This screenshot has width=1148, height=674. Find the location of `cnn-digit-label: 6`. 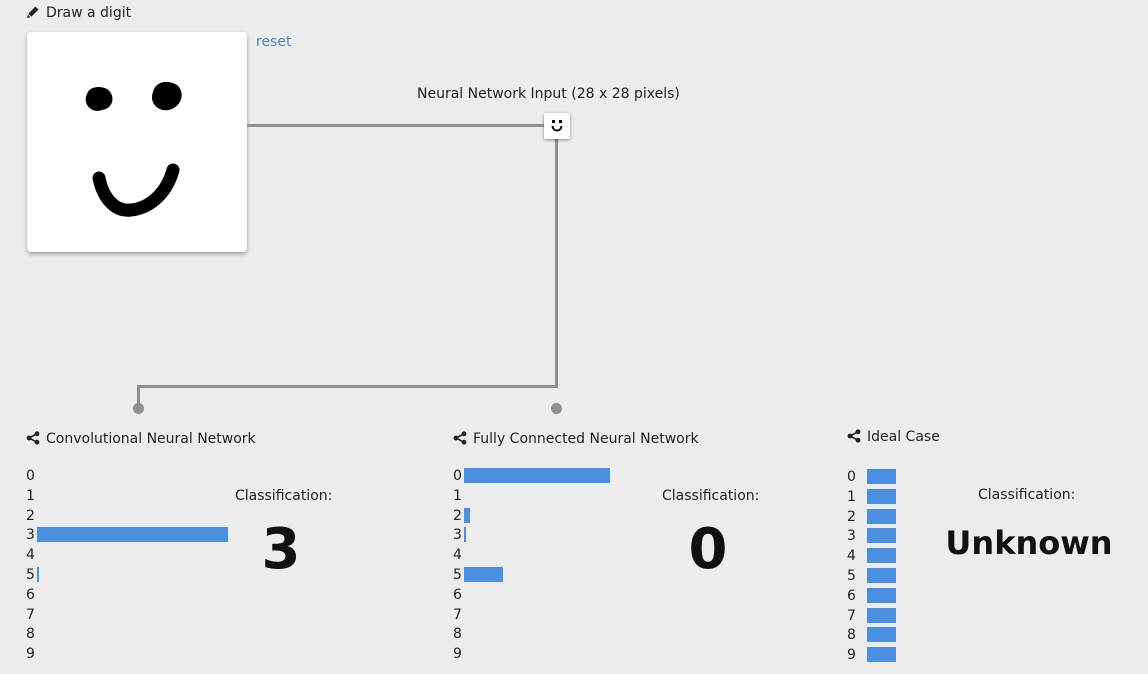

cnn-digit-label: 6 is located at coordinates (30, 594).